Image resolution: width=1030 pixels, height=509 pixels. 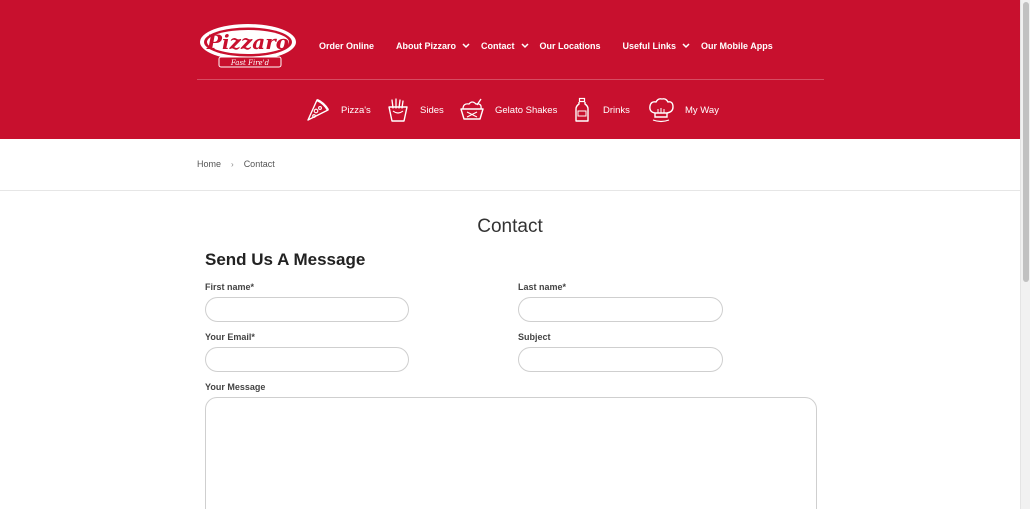 I want to click on nav-label: About Pizzaro, so click(x=426, y=46).